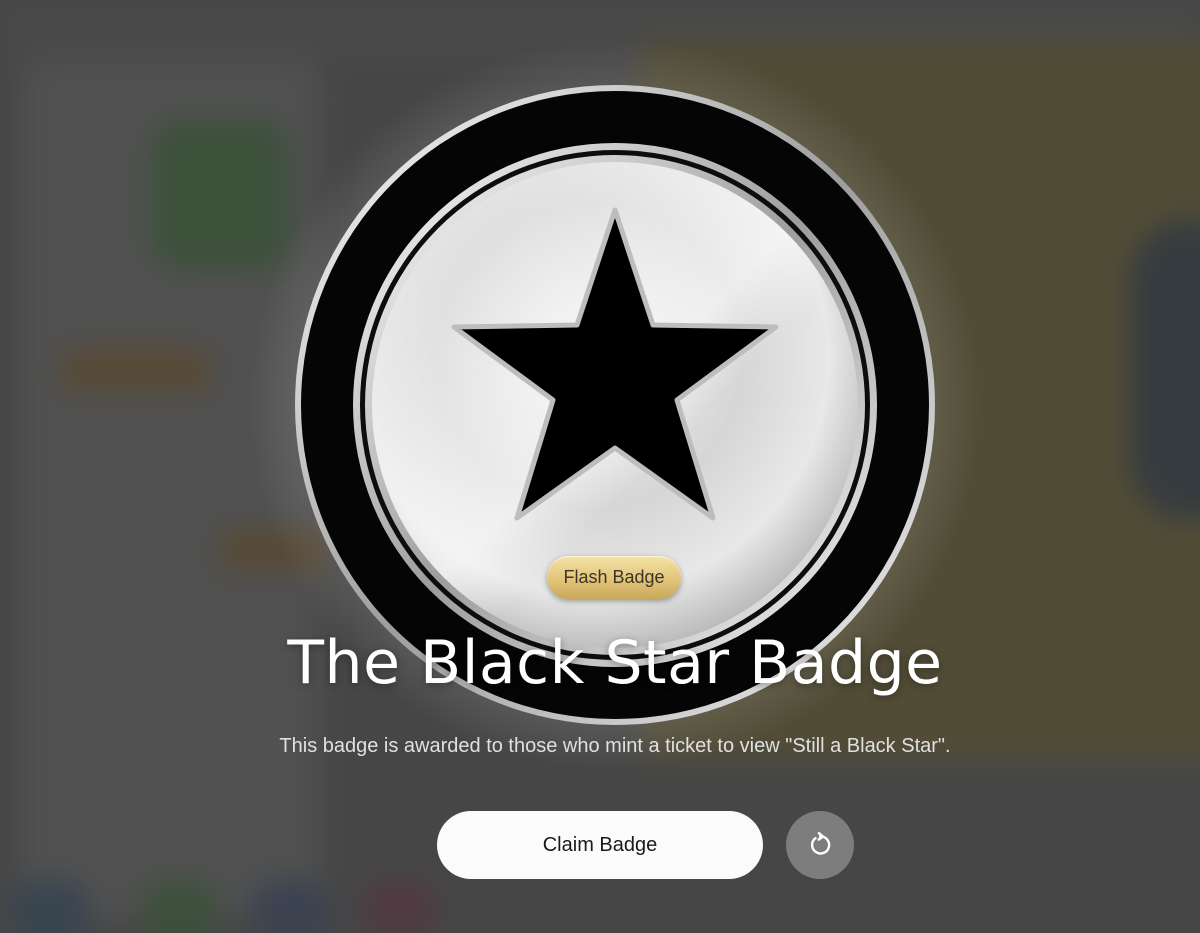  I want to click on flash-badge-tag: Flash Badge, so click(614, 577).